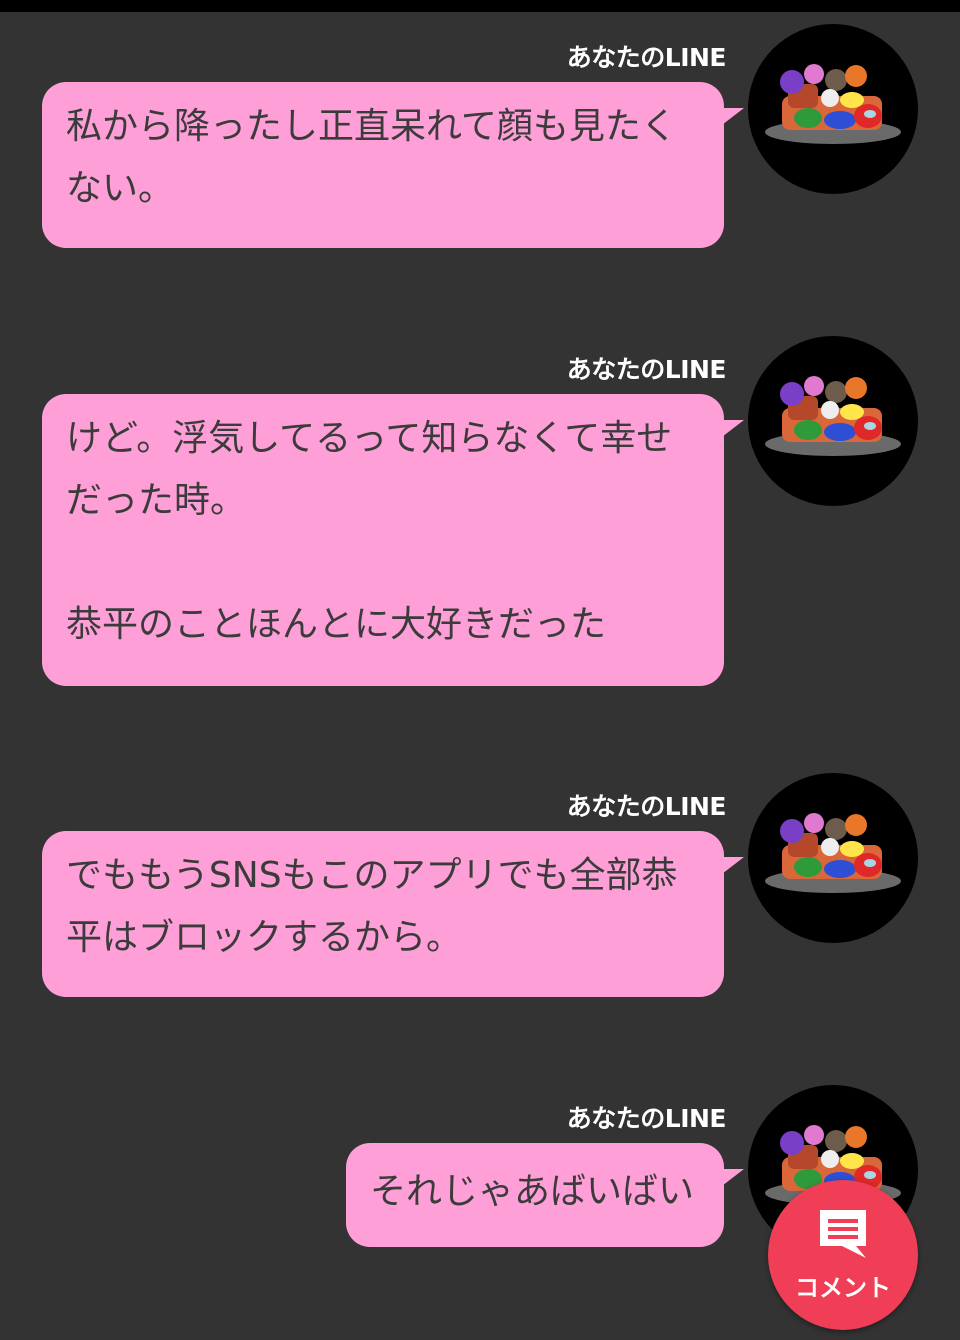 The image size is (960, 1340). I want to click on message-bubble: でももうSNSもこのアプリでも全部恭平はブロックするから。, so click(383, 914).